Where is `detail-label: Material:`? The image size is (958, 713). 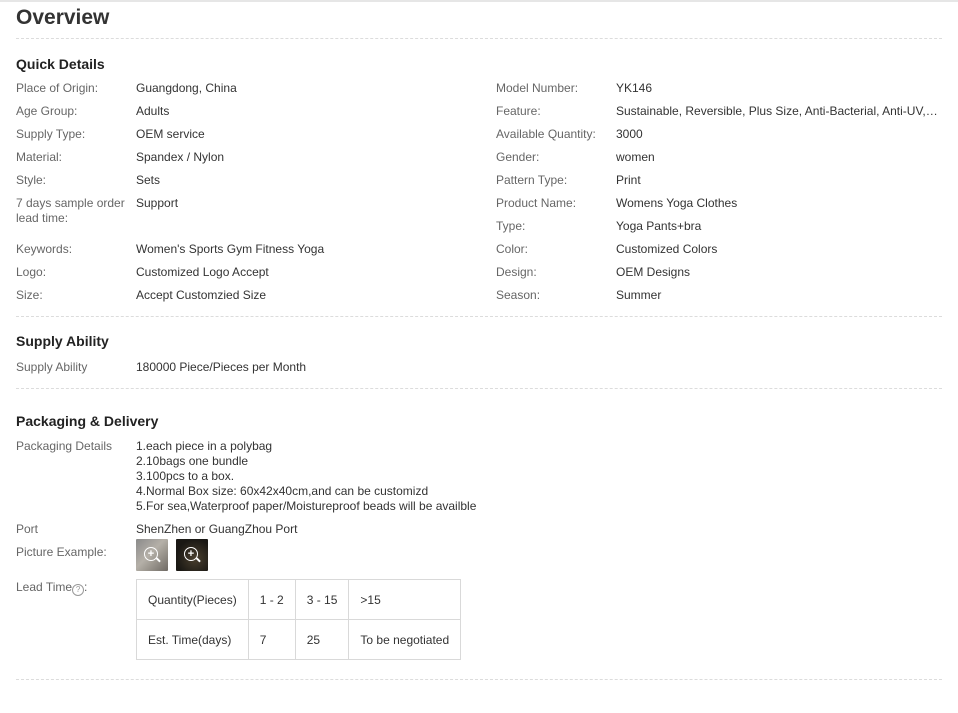 detail-label: Material: is located at coordinates (39, 157).